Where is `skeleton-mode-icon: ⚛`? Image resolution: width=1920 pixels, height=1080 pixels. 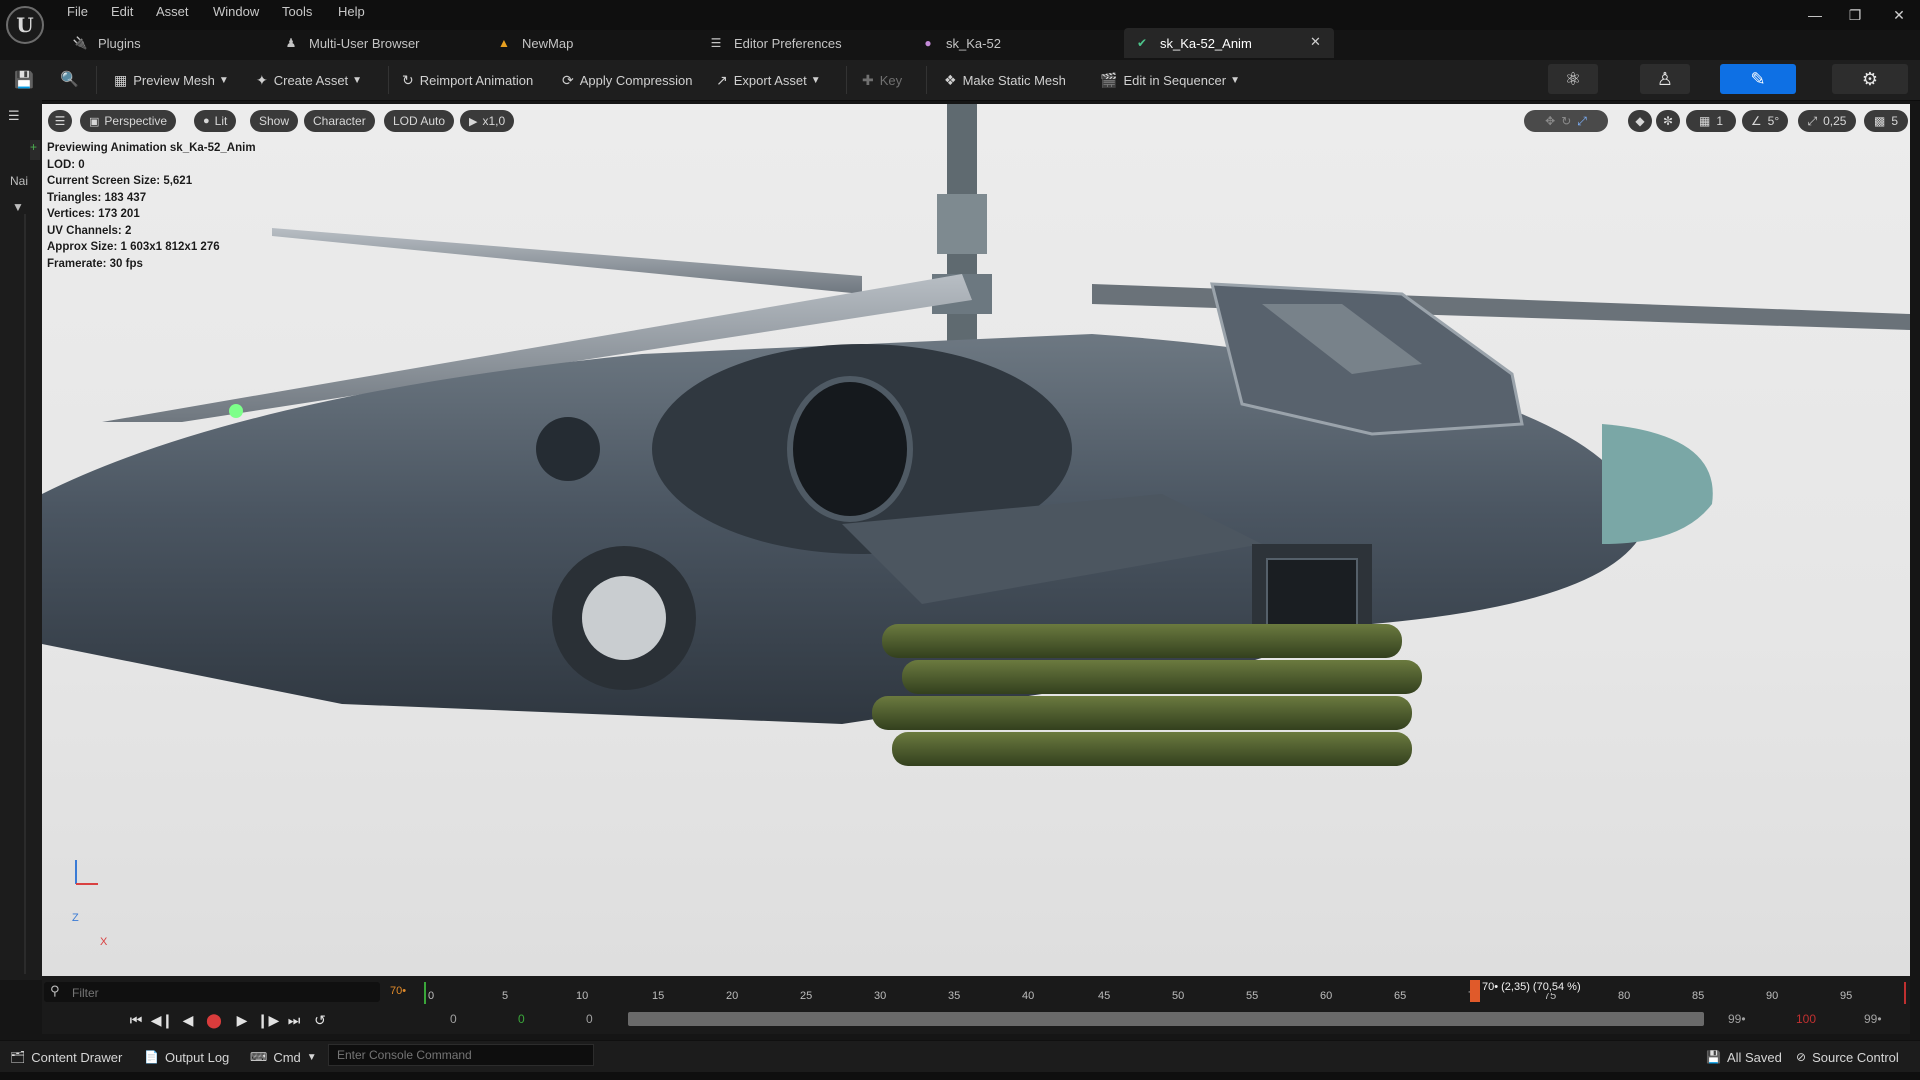 skeleton-mode-icon: ⚛ is located at coordinates (1573, 79).